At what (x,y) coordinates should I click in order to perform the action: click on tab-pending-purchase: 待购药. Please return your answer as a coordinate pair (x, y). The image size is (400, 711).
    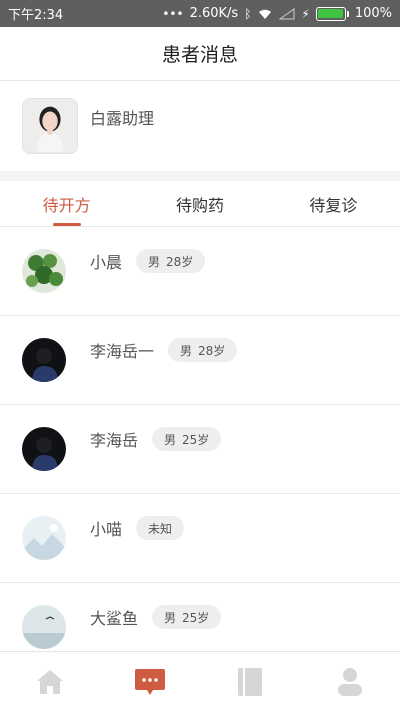
    Looking at the image, I should click on (199, 203).